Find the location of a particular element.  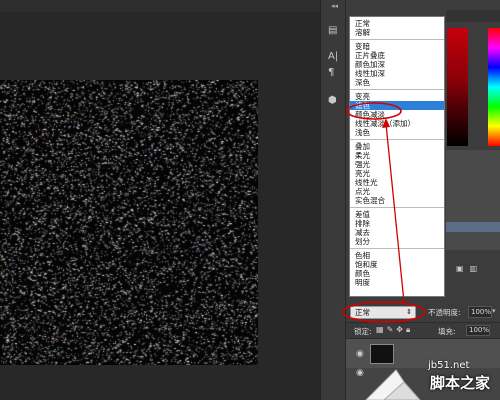

blend-menu-item: 变暗 is located at coordinates (397, 46).